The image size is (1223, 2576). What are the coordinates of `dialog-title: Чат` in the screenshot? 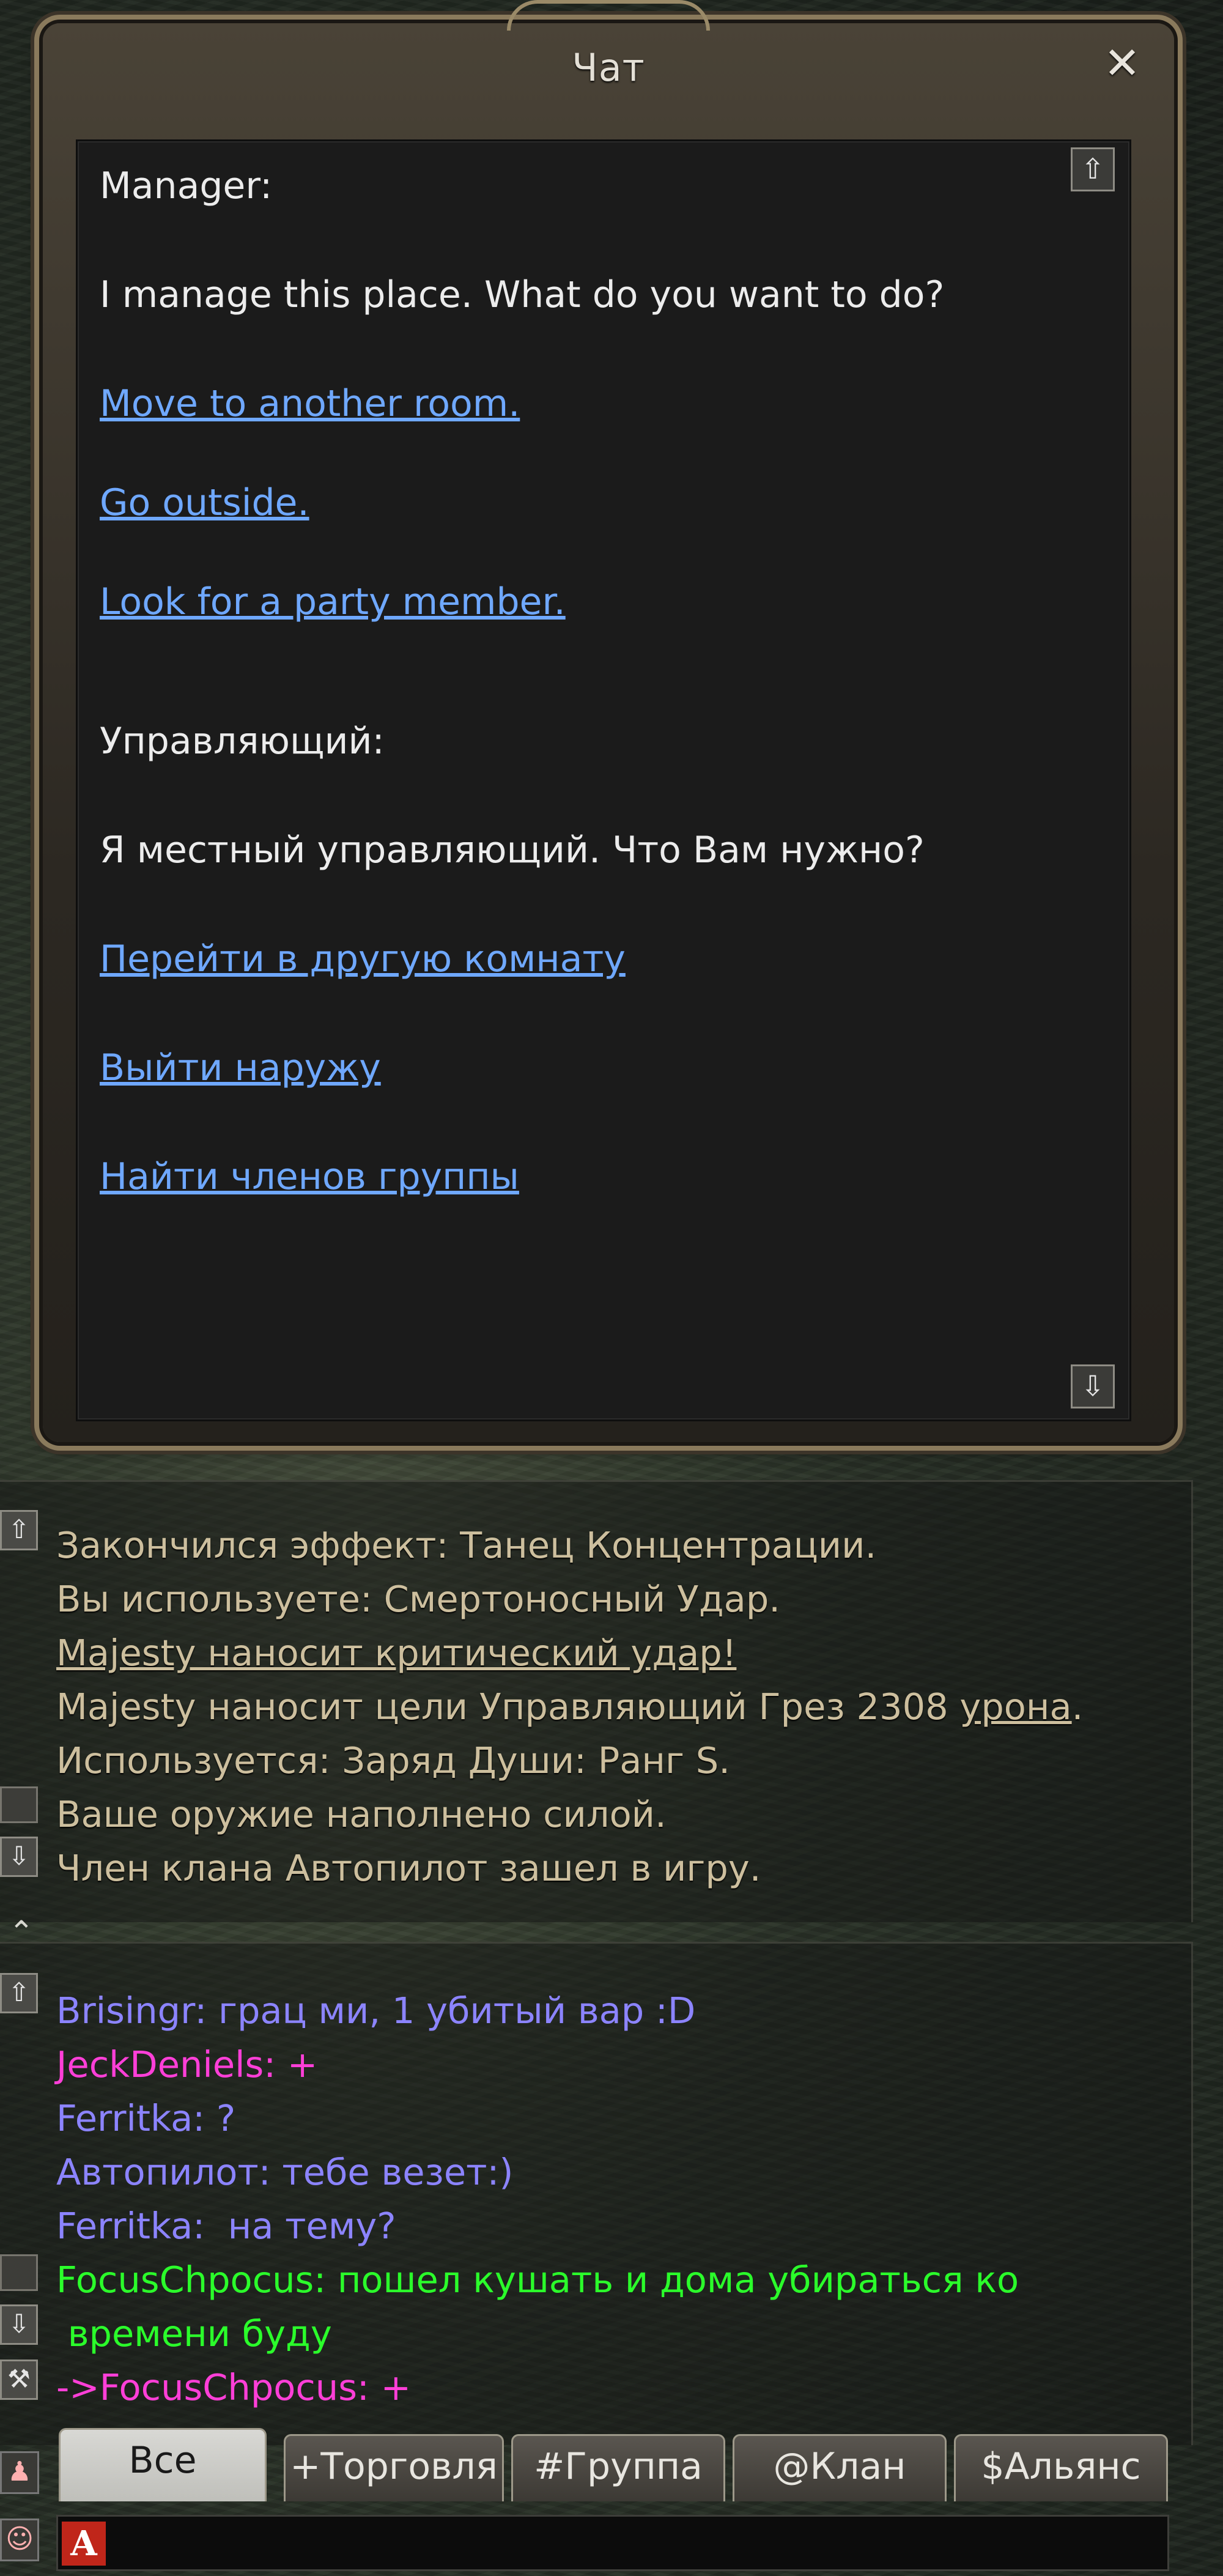 It's located at (608, 67).